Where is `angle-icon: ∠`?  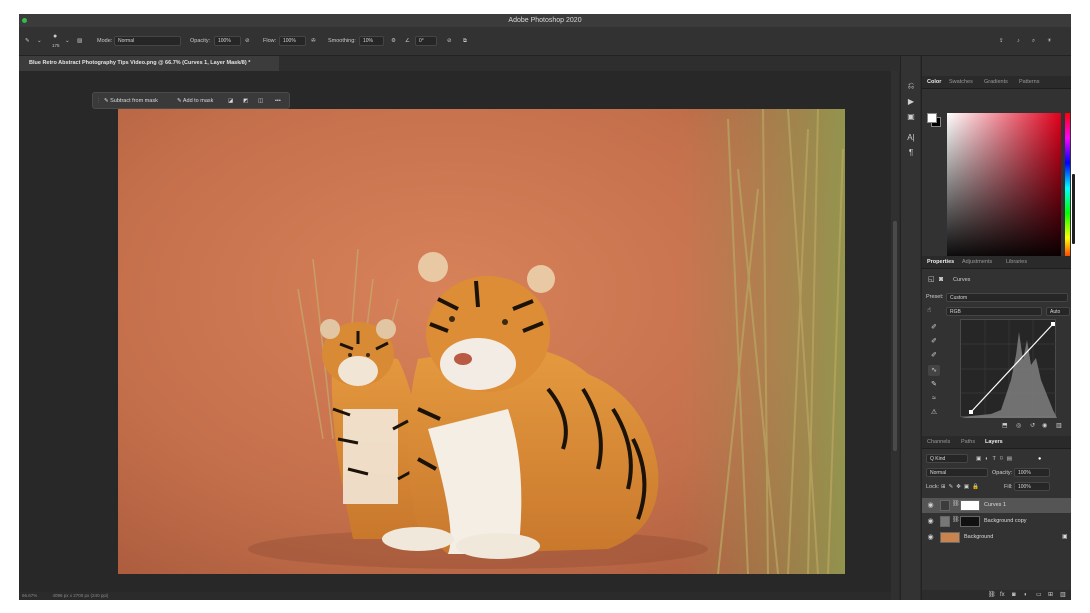
angle-icon: ∠ is located at coordinates (407, 41).